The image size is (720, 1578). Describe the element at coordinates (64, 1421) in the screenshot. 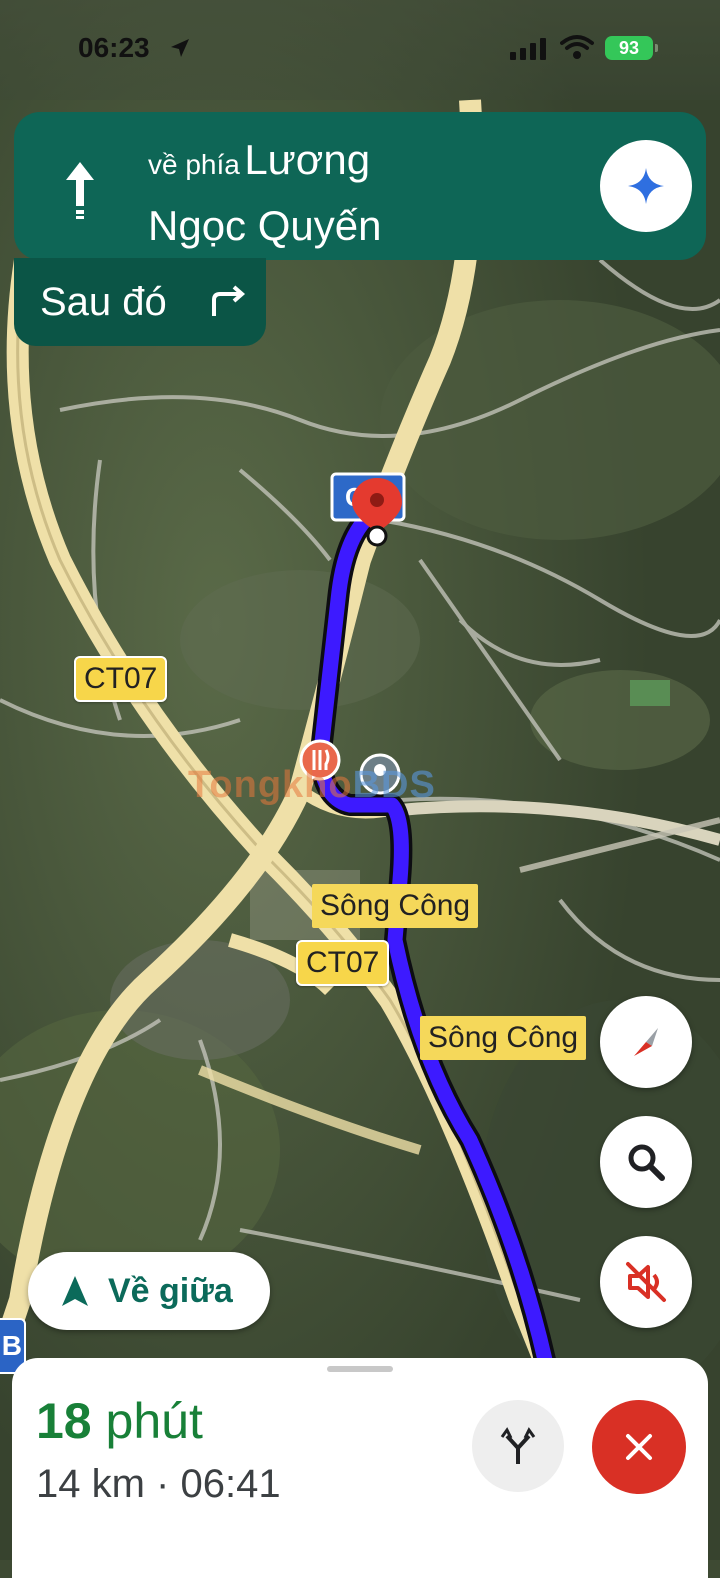

I see `duration-value: 18` at that location.